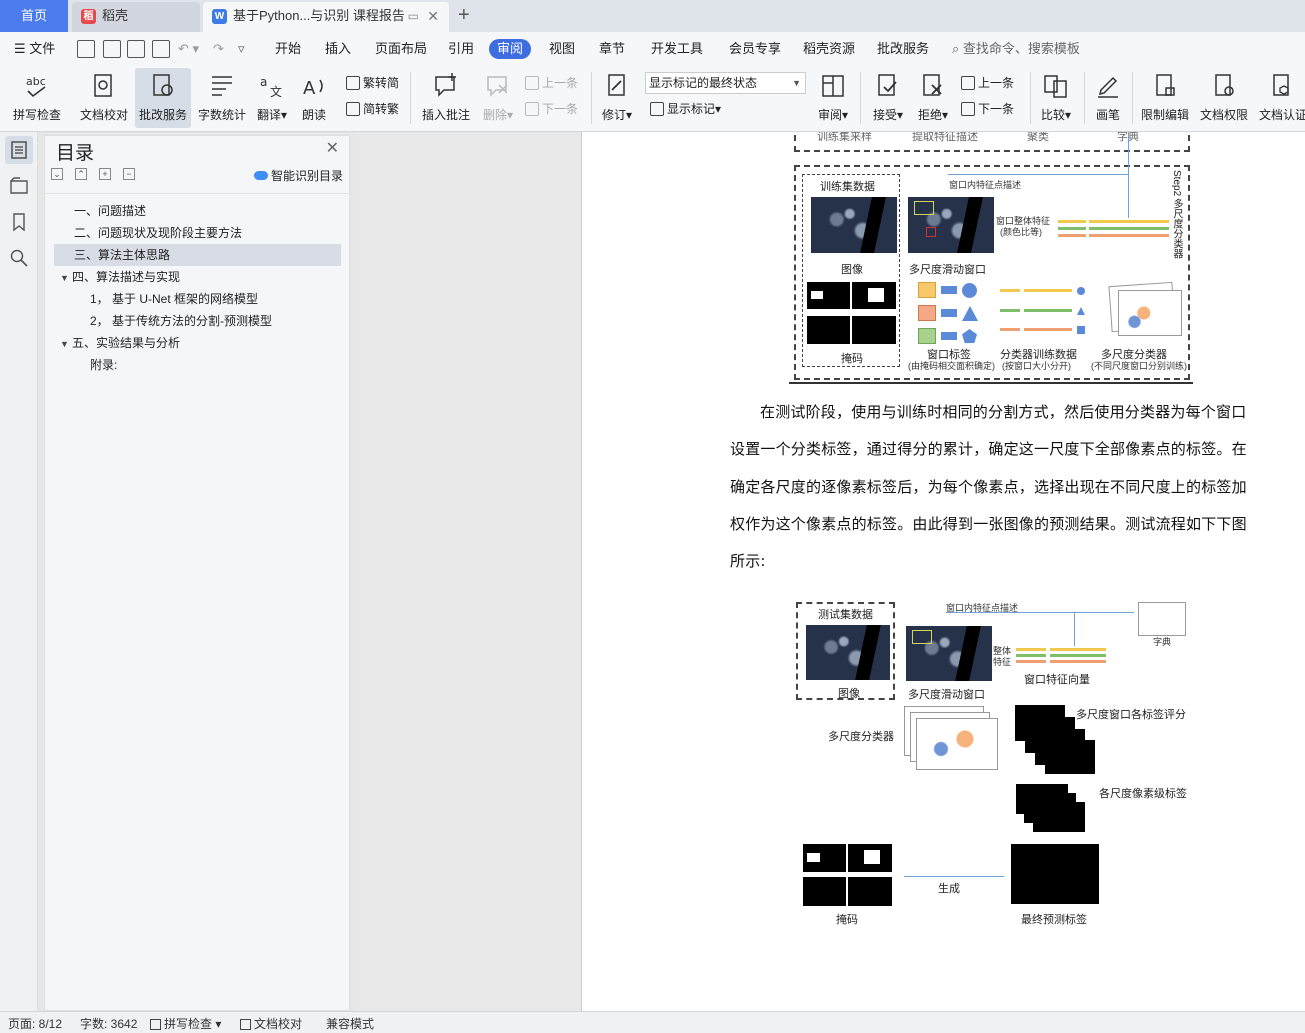 The width and height of the screenshot is (1305, 1033). Describe the element at coordinates (970, 313) in the screenshot. I see `triangle-shape-icon` at that location.